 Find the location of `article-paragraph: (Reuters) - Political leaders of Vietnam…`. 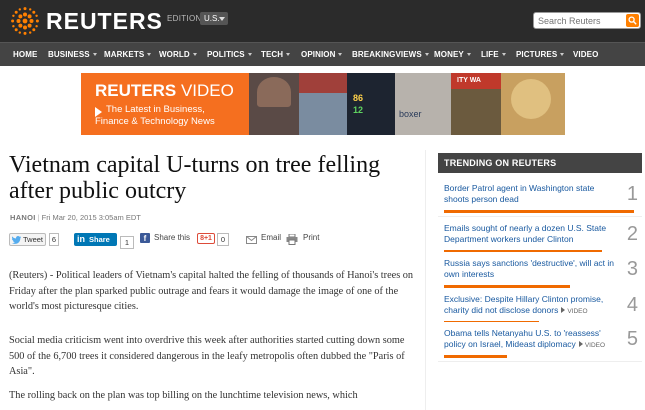

article-paragraph: (Reuters) - Political leaders of Vietnam… is located at coordinates (211, 291).